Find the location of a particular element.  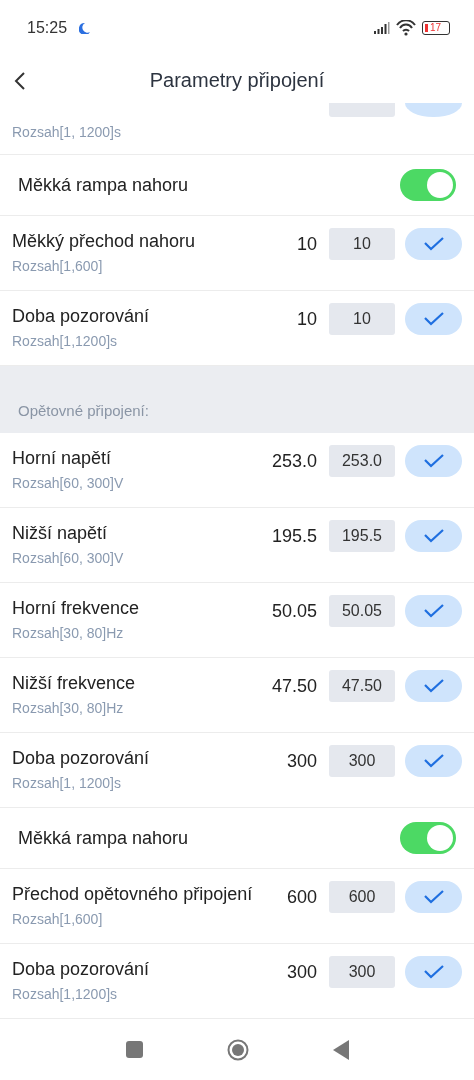

battery-indicator: 17 is located at coordinates (436, 28).